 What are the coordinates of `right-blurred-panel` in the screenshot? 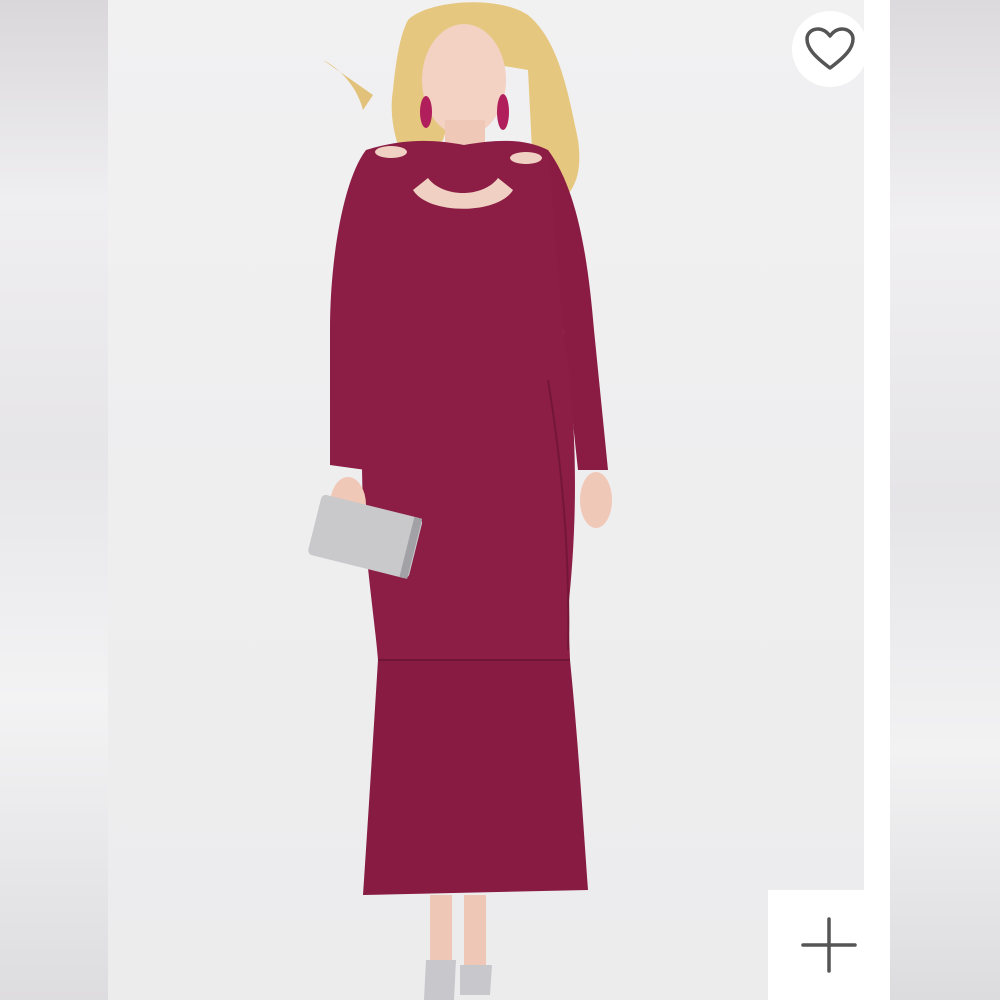 It's located at (945, 500).